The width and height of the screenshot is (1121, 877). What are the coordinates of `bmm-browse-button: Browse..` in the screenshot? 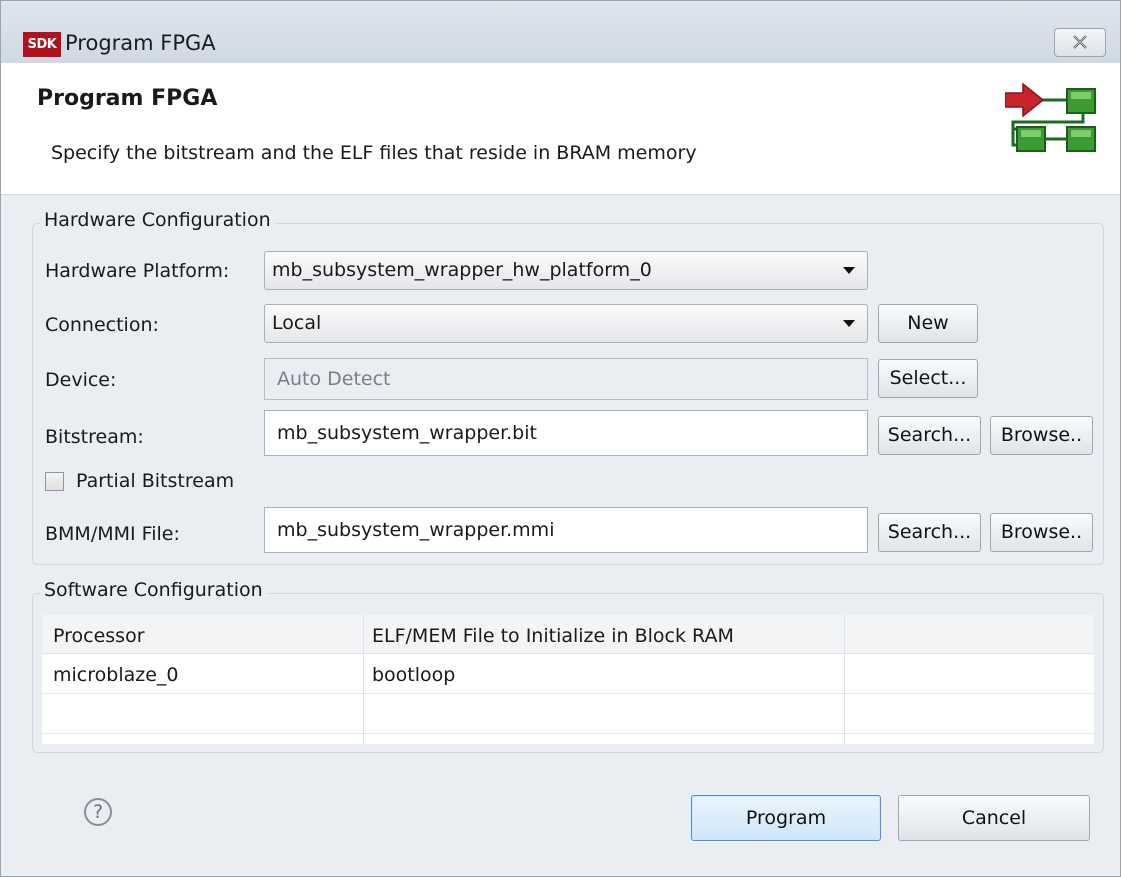 It's located at (1041, 532).